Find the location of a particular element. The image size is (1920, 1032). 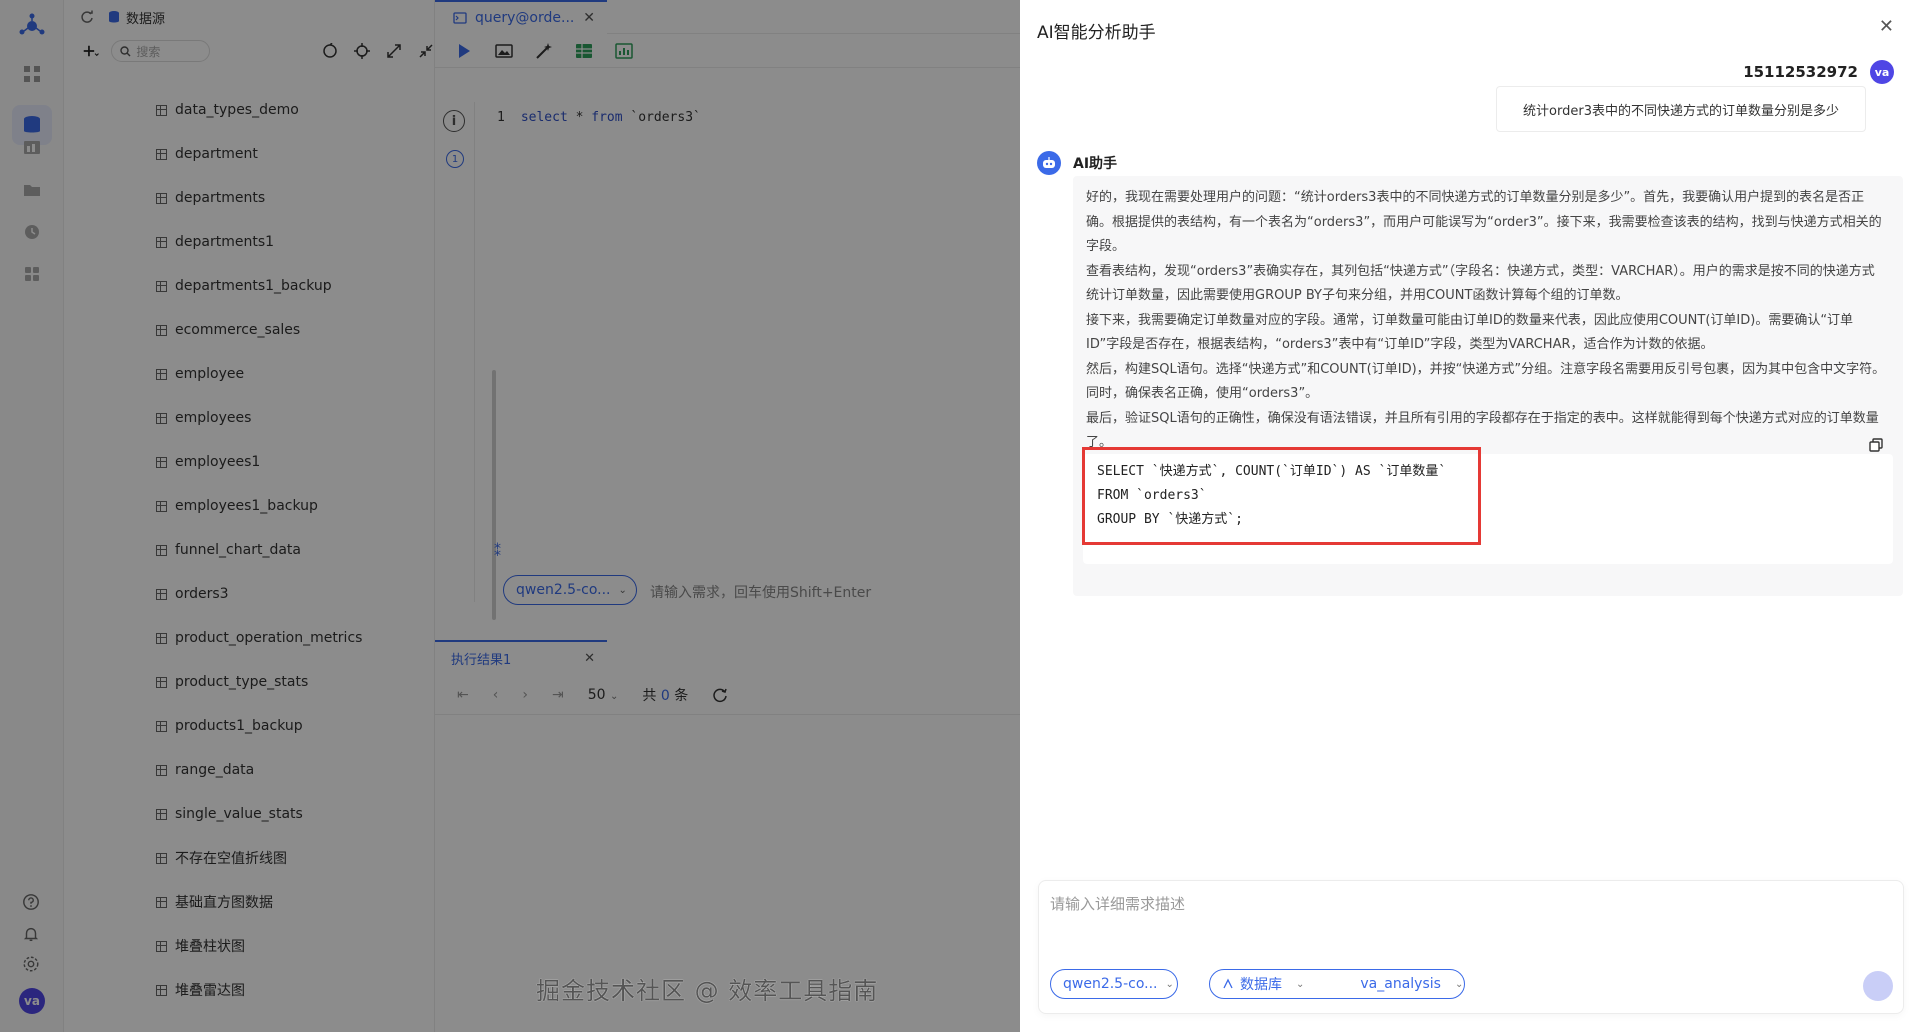

watermark: 掘金技术社区 @ 效率工具指南 is located at coordinates (707, 991).